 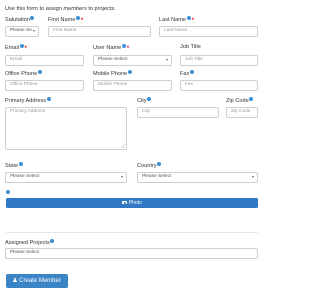 I want to click on job-title-input: Job Title, so click(x=219, y=60).